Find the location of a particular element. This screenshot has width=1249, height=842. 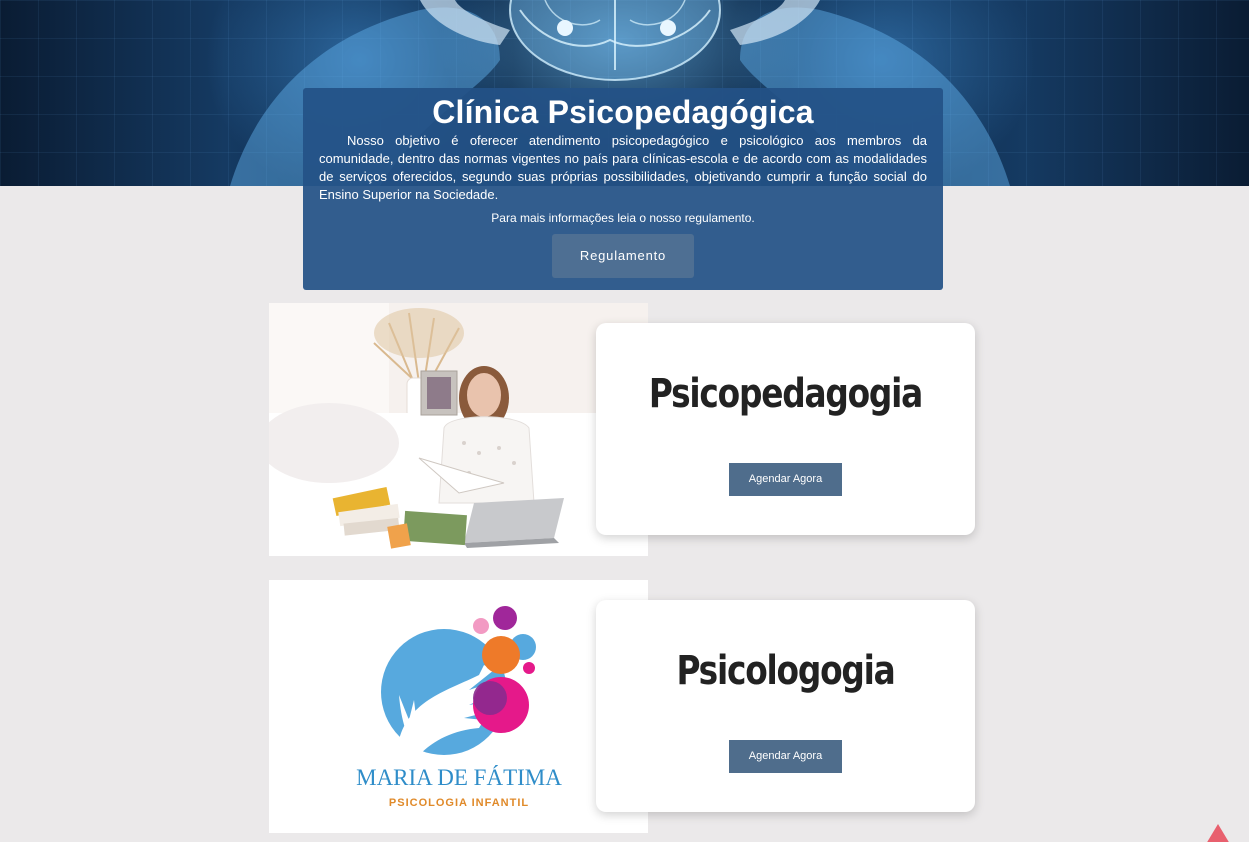

psicologia-card: Psicologogia Agendar Agora is located at coordinates (785, 706).